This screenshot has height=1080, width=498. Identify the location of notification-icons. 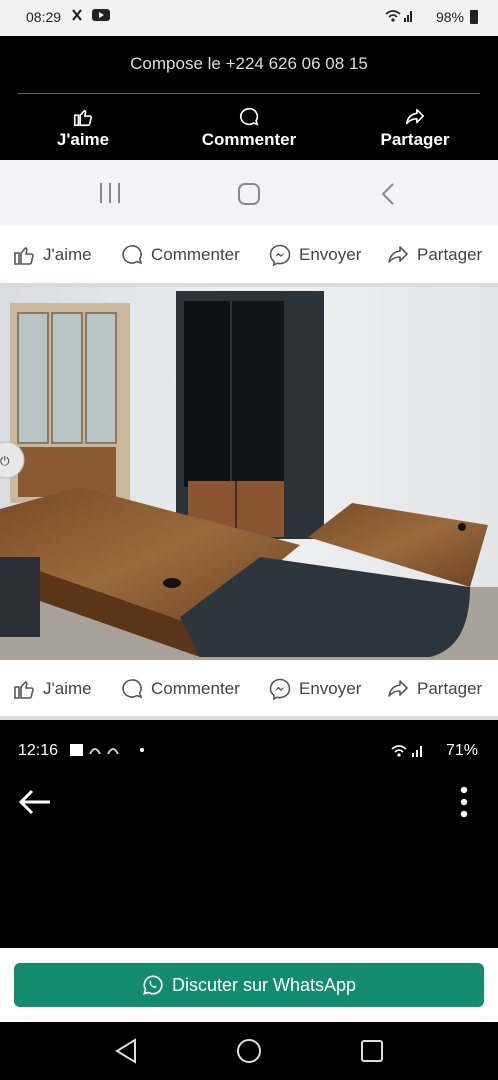
(93, 16).